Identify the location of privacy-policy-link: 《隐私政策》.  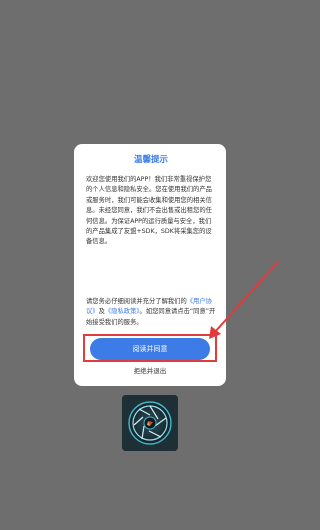
(122, 311).